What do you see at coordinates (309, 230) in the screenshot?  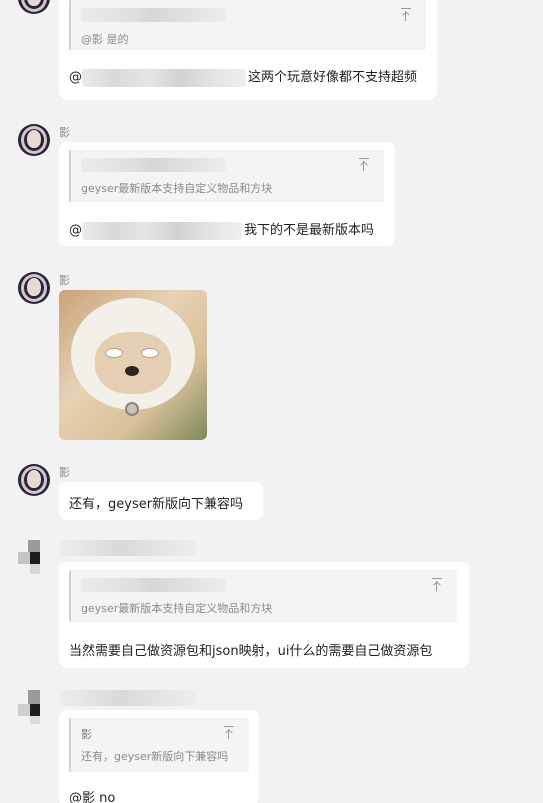 I see `message-text: 我下的不是最新版本吗` at bounding box center [309, 230].